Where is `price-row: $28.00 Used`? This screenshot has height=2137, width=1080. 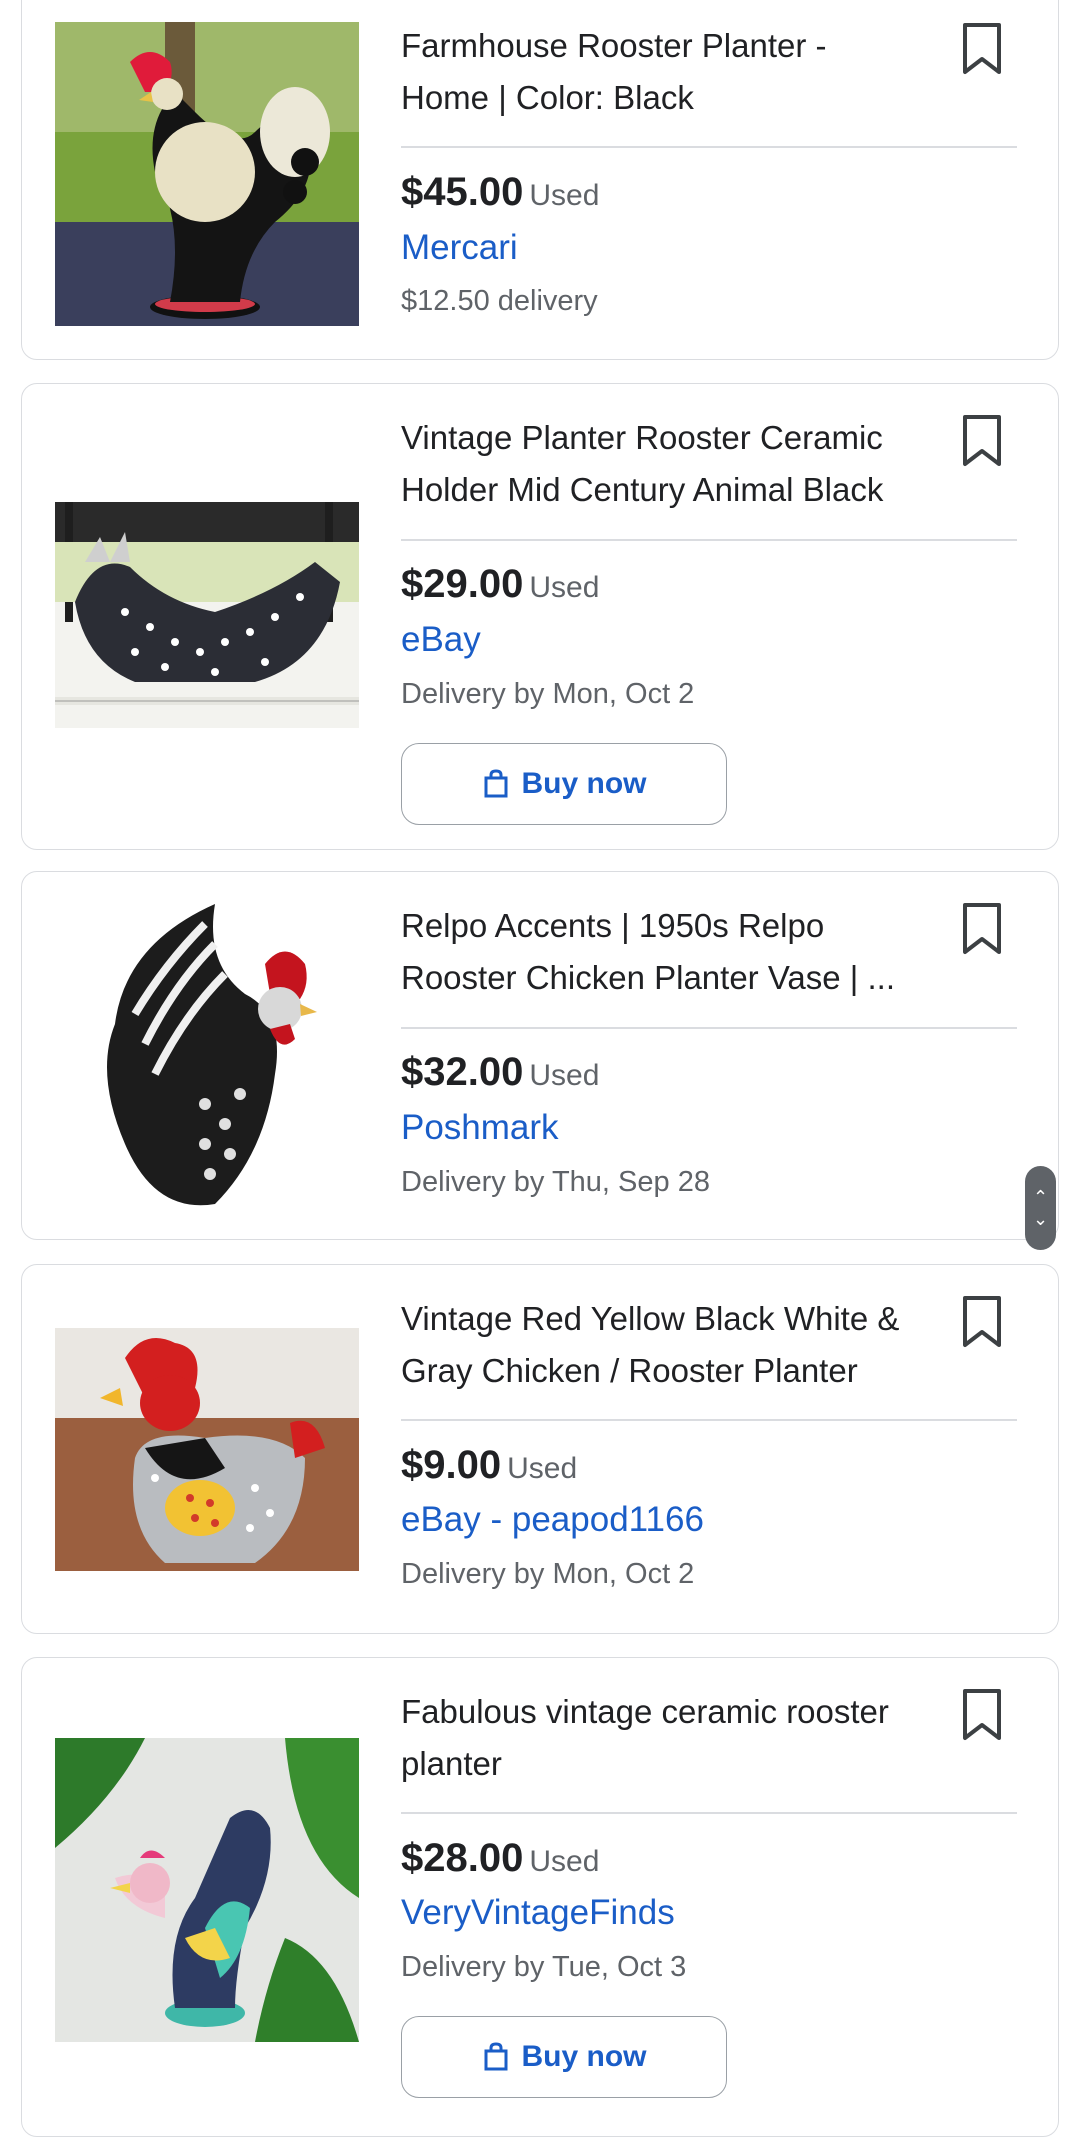
price-row: $28.00 Used is located at coordinates (500, 1858).